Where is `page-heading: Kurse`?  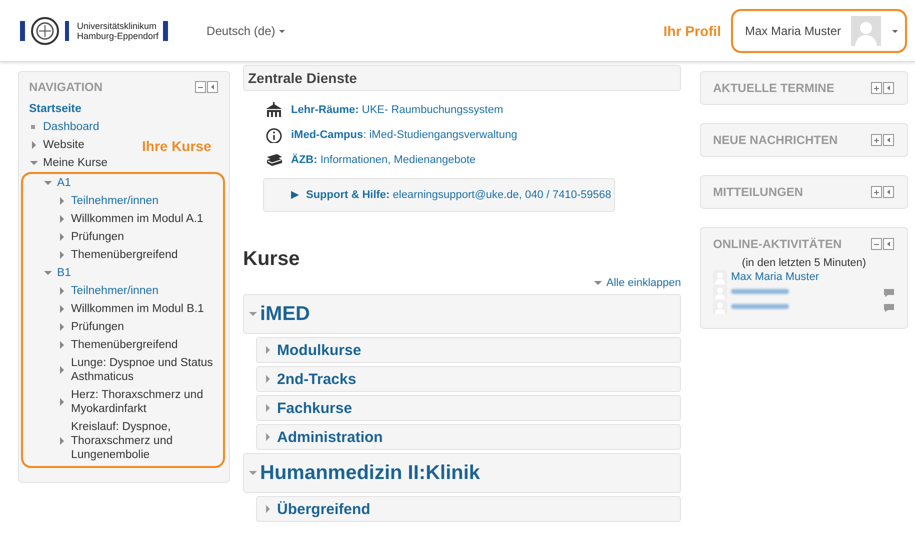
page-heading: Kurse is located at coordinates (272, 259).